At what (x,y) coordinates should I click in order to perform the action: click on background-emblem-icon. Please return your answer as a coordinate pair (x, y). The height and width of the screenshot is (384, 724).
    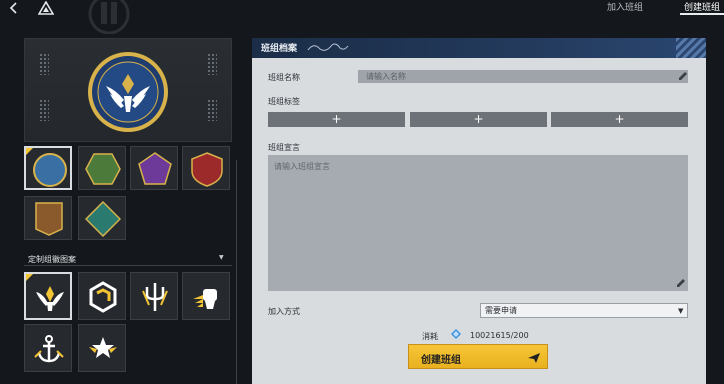
    Looking at the image, I should click on (109, 17).